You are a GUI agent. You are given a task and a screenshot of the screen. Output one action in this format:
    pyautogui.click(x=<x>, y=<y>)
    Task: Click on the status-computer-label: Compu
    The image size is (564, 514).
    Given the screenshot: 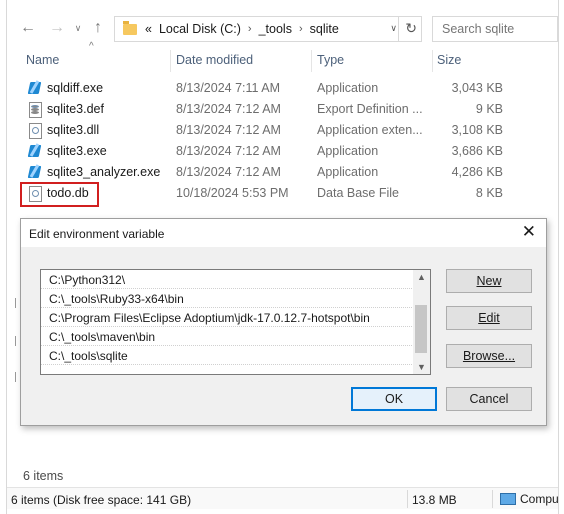 What is the action you would take?
    pyautogui.click(x=539, y=499)
    